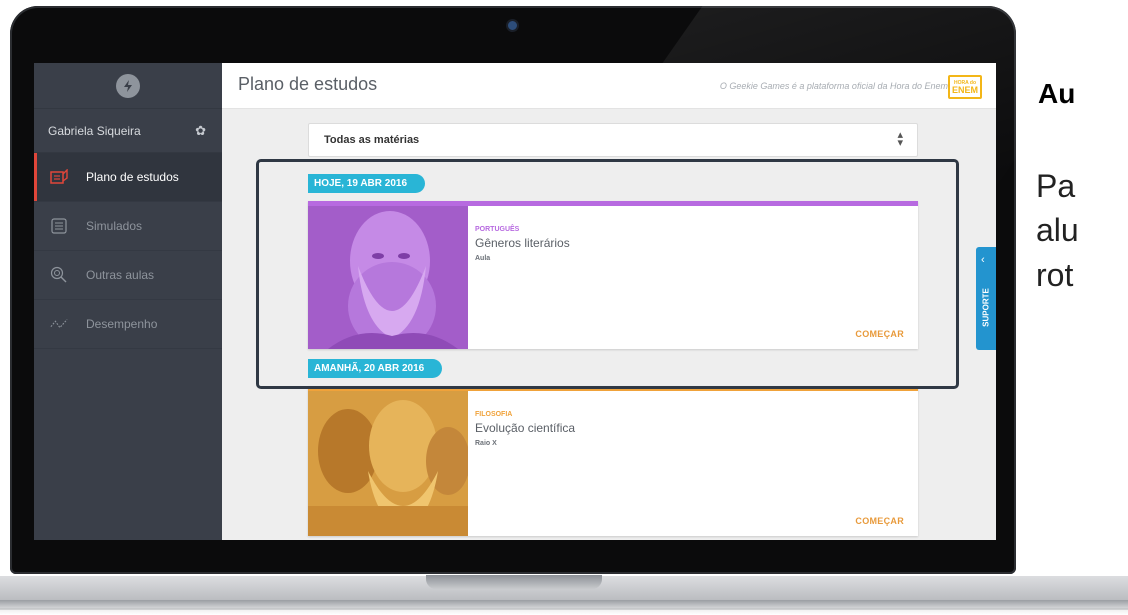 This screenshot has height=615, width=1128. I want to click on side-heading: Au, so click(1057, 93).